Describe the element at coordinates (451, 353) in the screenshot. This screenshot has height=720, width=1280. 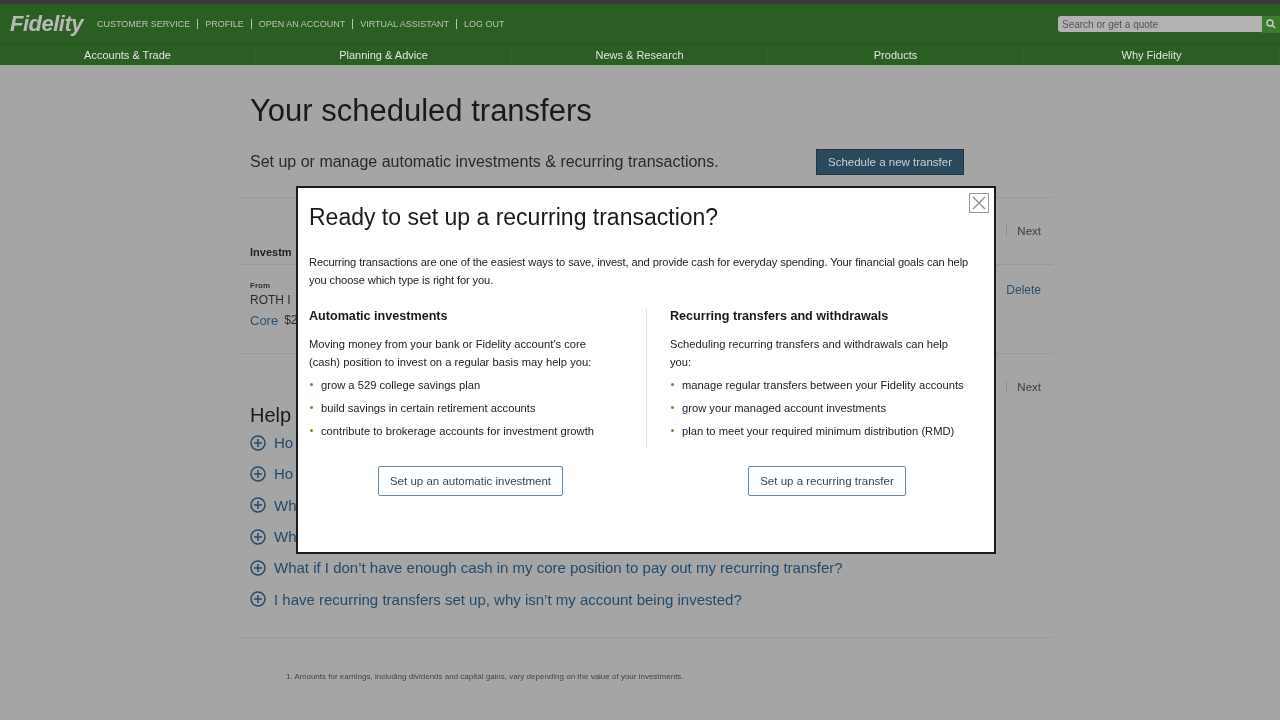
I see `column-text: Moving money from your bank or Fidelity account's core (cash) position to invest on a regular basis may help you:` at that location.